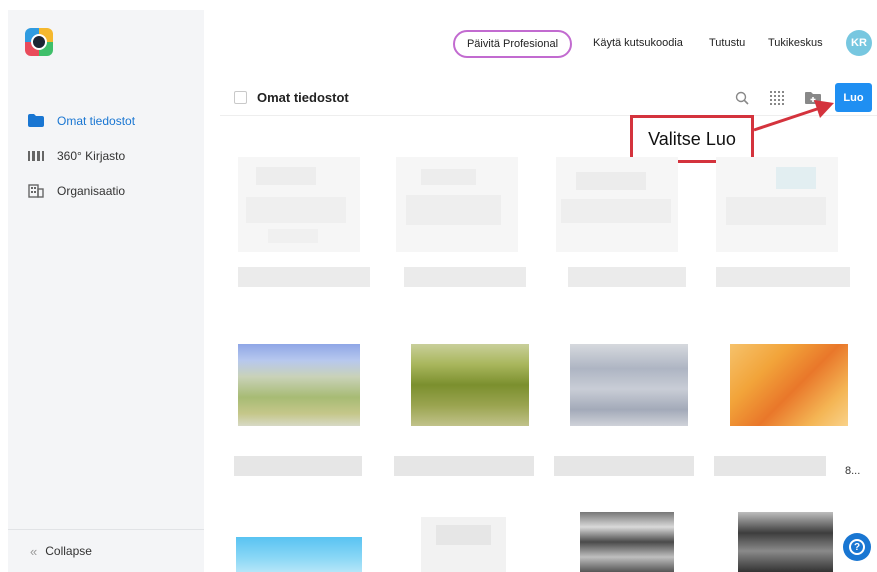 This screenshot has width=877, height=572. What do you see at coordinates (106, 550) in the screenshot?
I see `collapse-sidebar-button: « Collapse` at bounding box center [106, 550].